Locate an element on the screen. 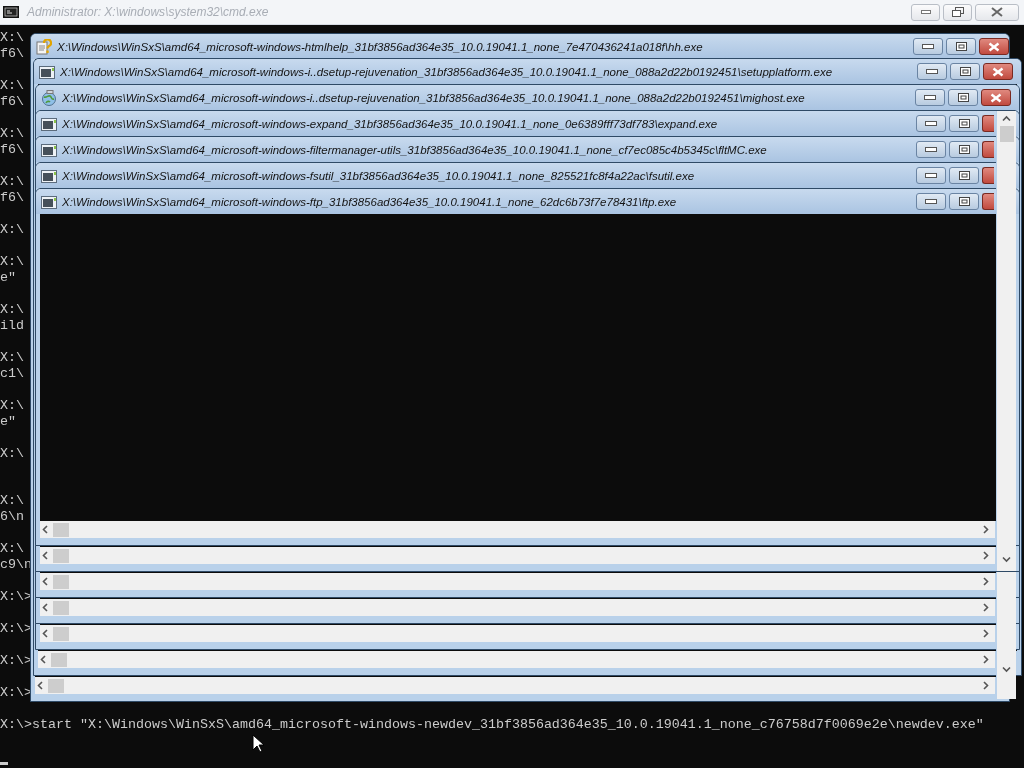 This screenshot has height=768, width=1024. window-title: X:\Windows\WinSxS\amd64_microsoft-windows-expand_31bf3856ad364e35_10.0.19041.1_none_0e6389fff73df783\expand.exe is located at coordinates (390, 123).